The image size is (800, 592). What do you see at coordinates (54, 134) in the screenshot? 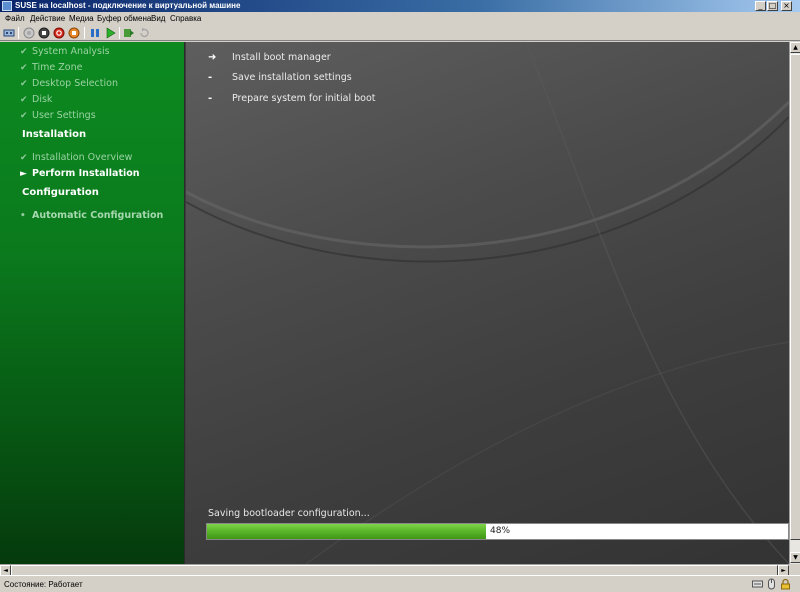
I see `sidebar-section-installation: Installation` at bounding box center [54, 134].